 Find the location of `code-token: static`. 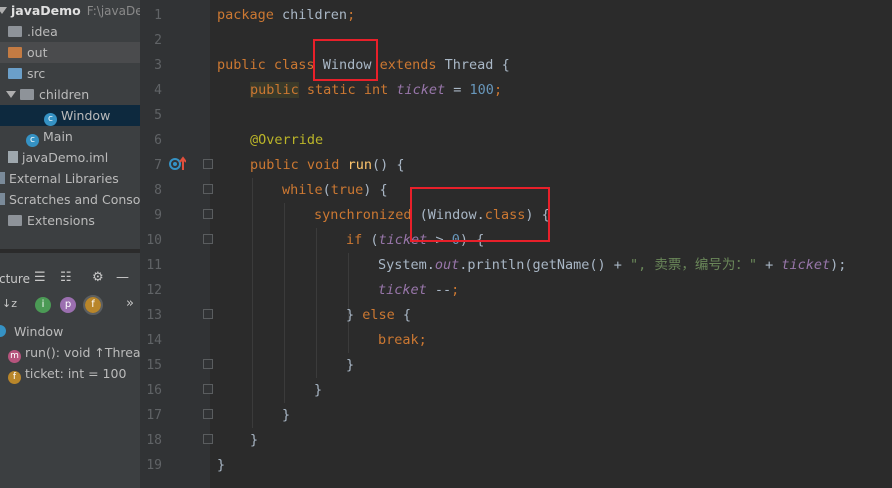

code-token: static is located at coordinates (331, 90).